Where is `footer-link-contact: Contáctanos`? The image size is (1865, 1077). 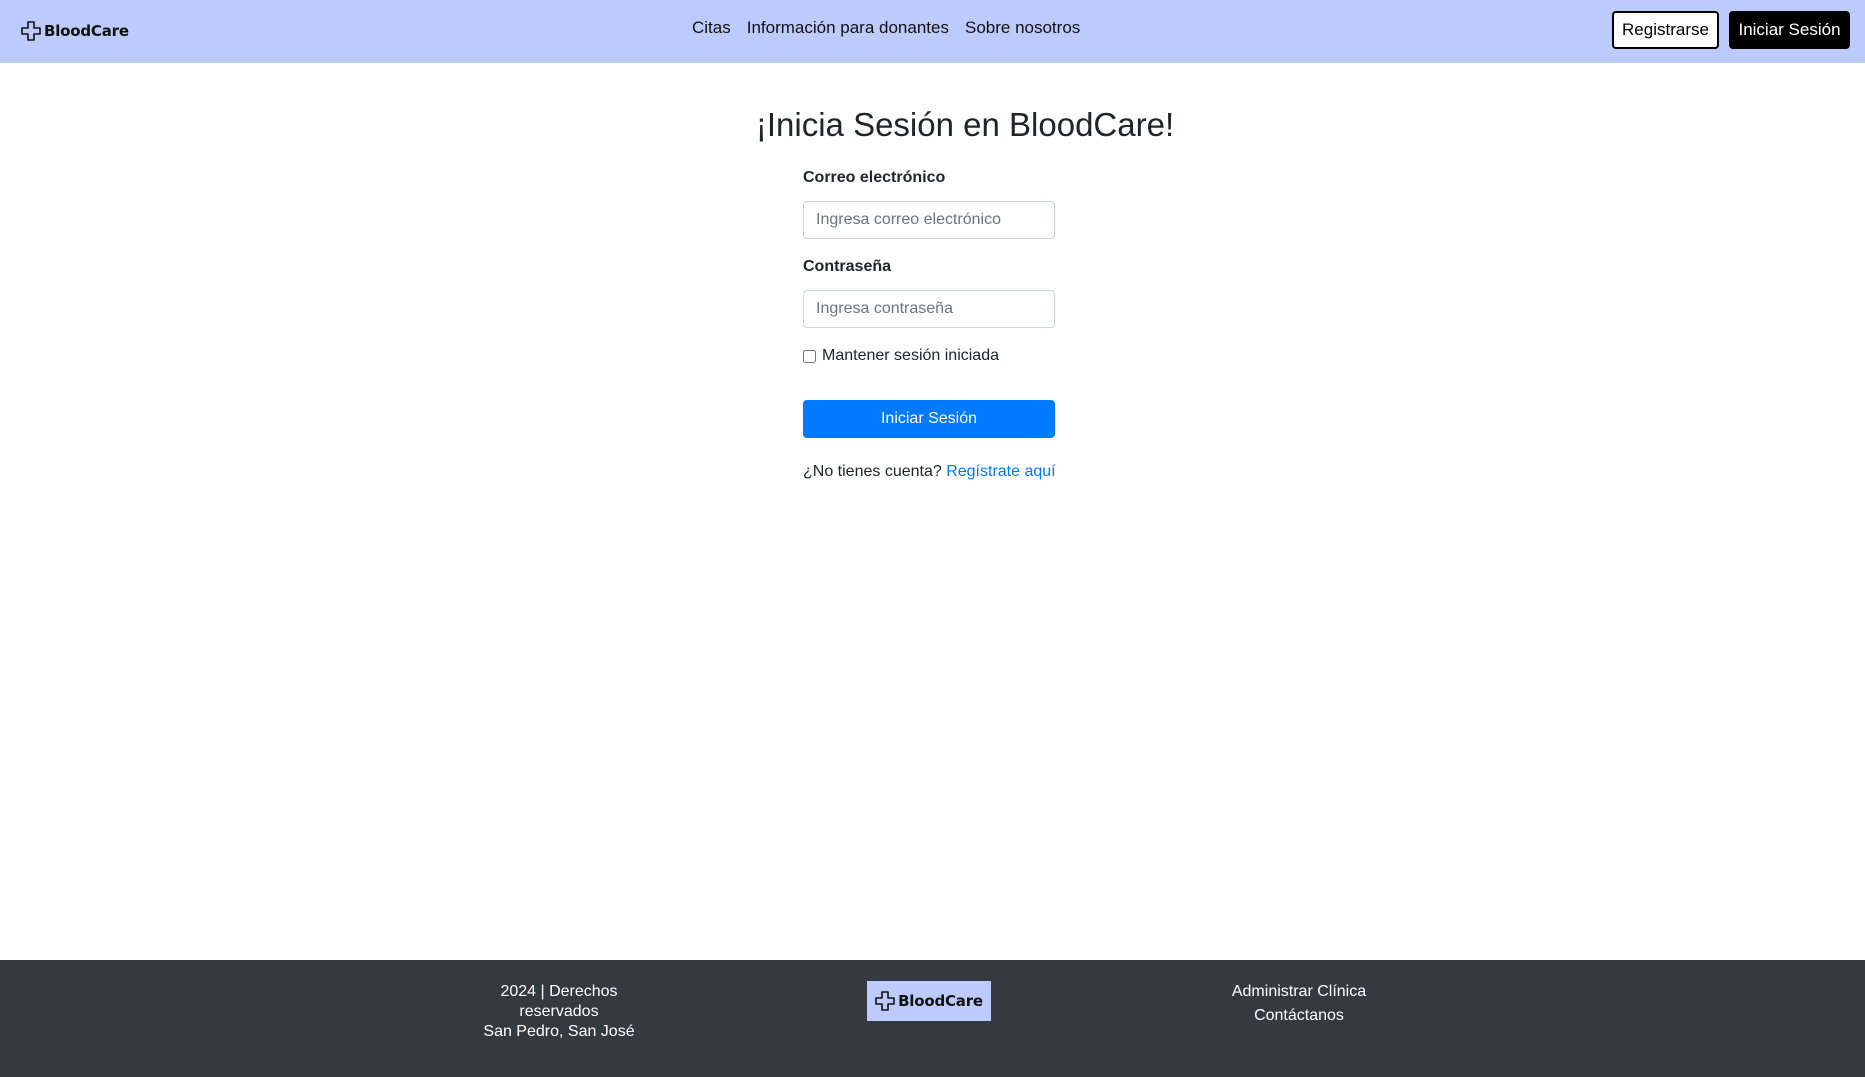
footer-link-contact: Contáctanos is located at coordinates (1299, 1018).